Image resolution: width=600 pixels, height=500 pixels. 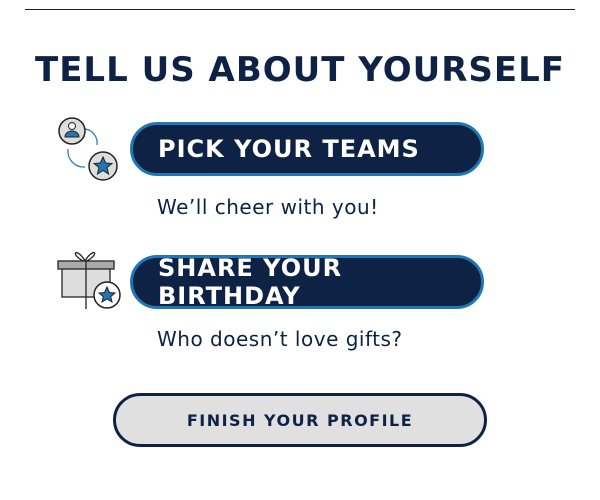 What do you see at coordinates (250, 282) in the screenshot?
I see `share-birthday-label: SHARE YOUR BIRTHDAY` at bounding box center [250, 282].